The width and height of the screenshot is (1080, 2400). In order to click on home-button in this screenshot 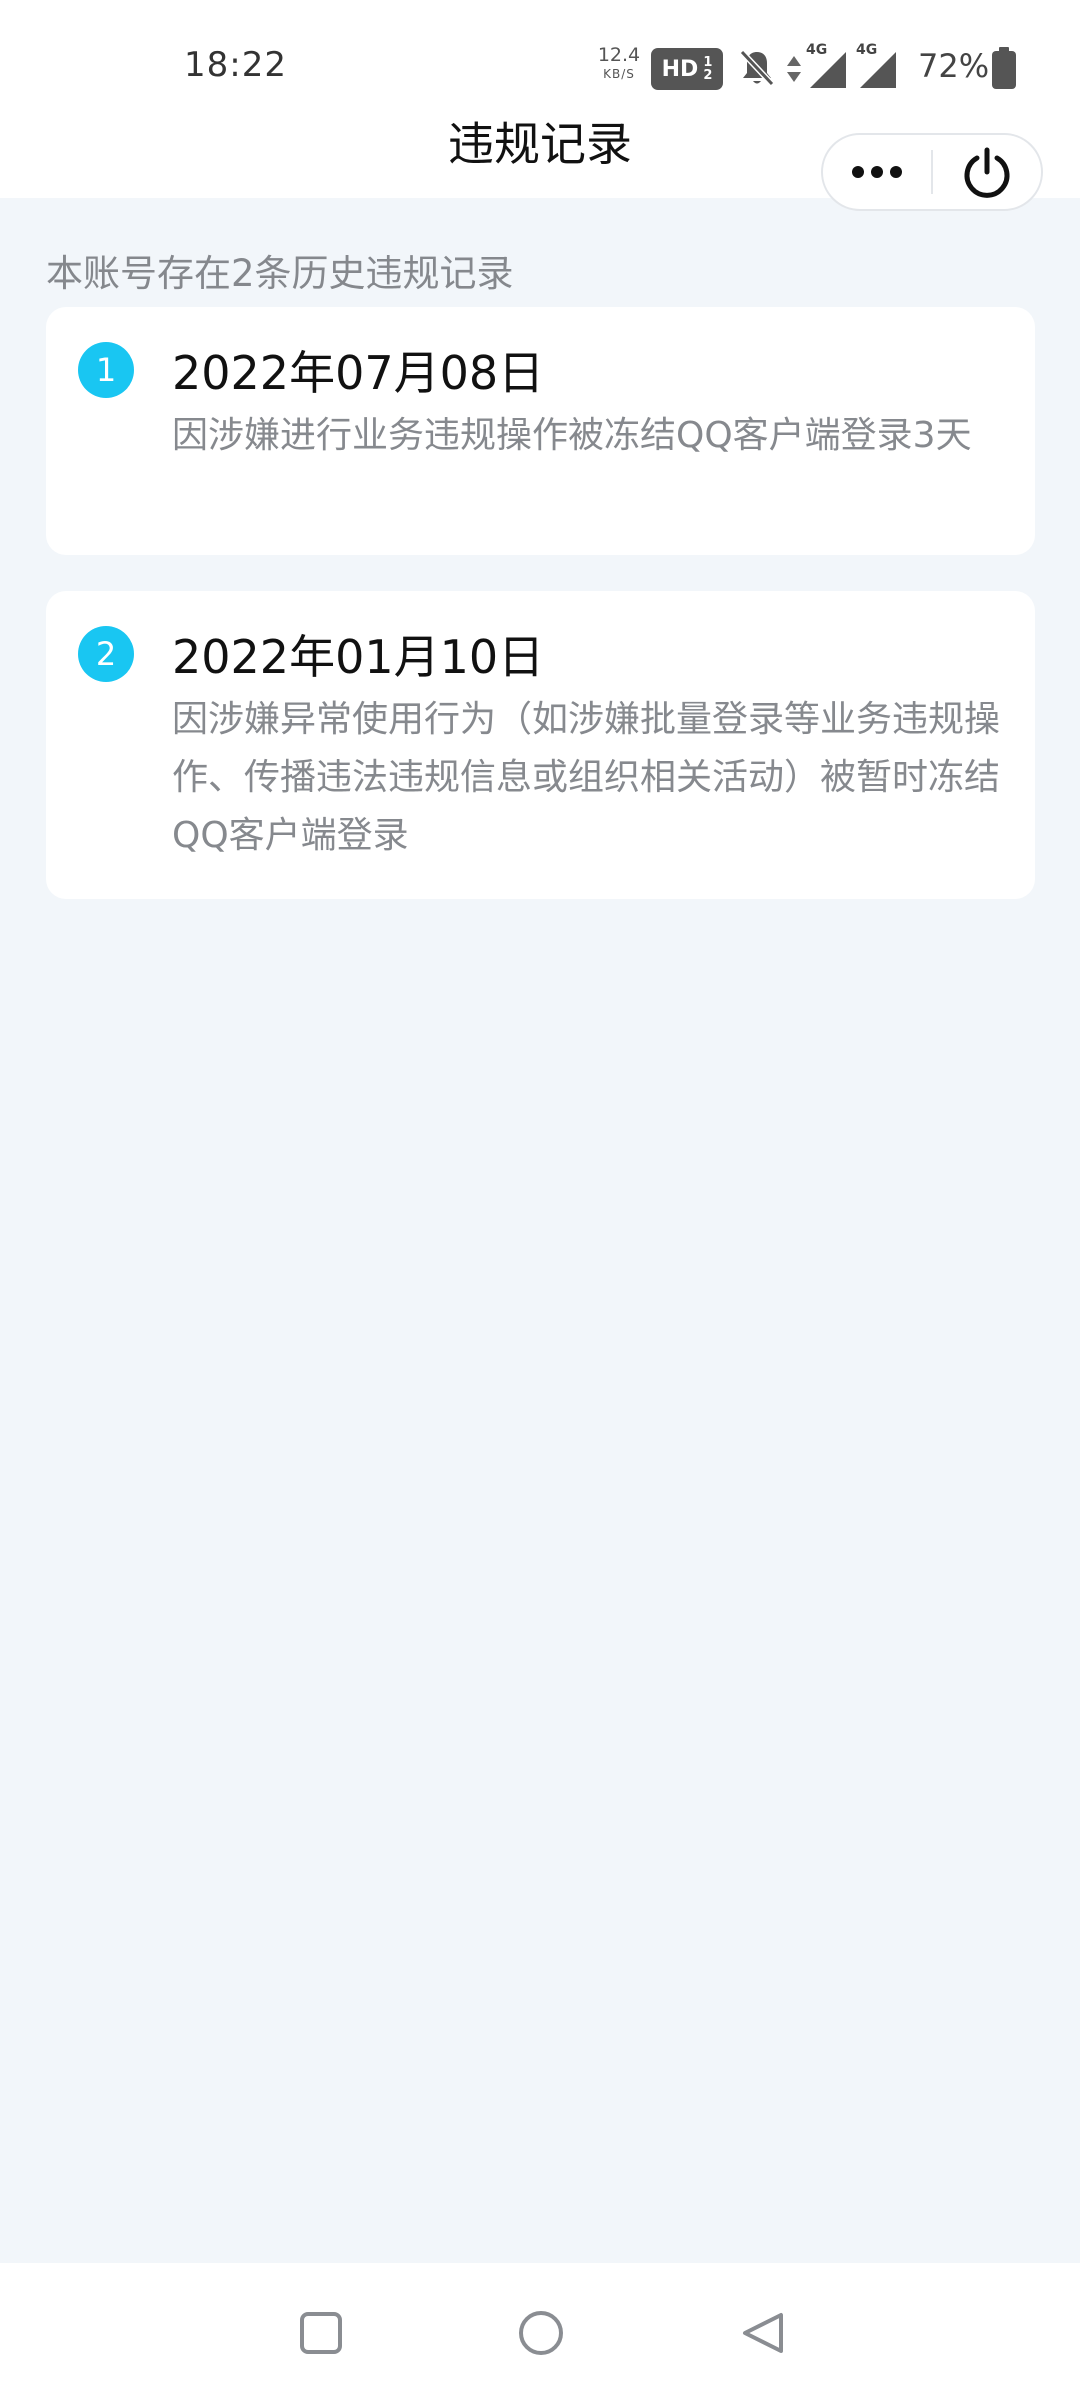, I will do `click(541, 2333)`.